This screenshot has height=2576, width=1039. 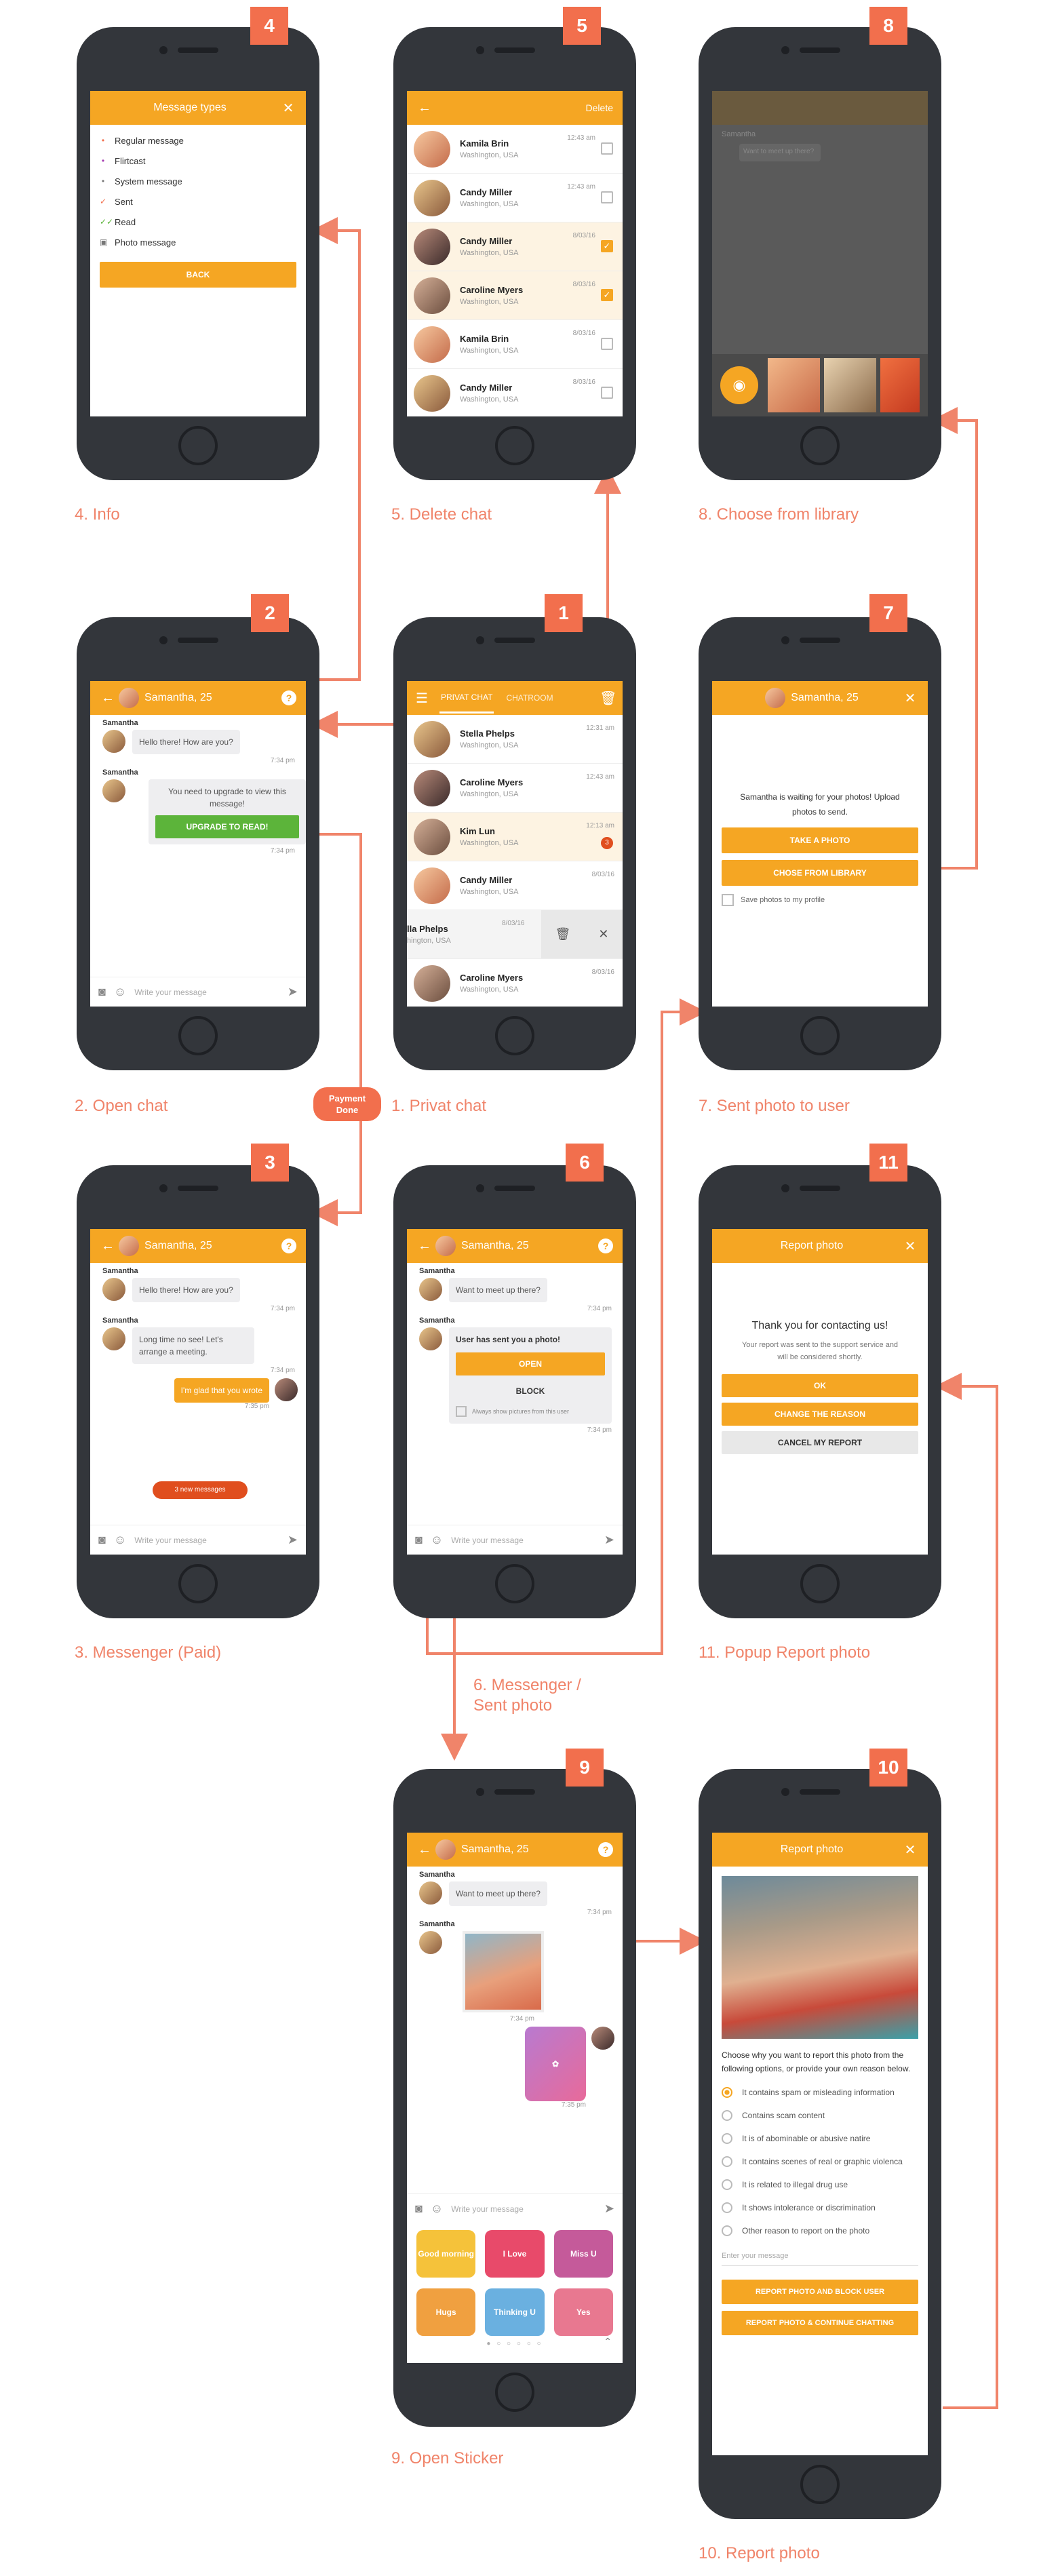 I want to click on chat-row: Caroline Myers Washington, USA 12:43 am, so click(x=515, y=788).